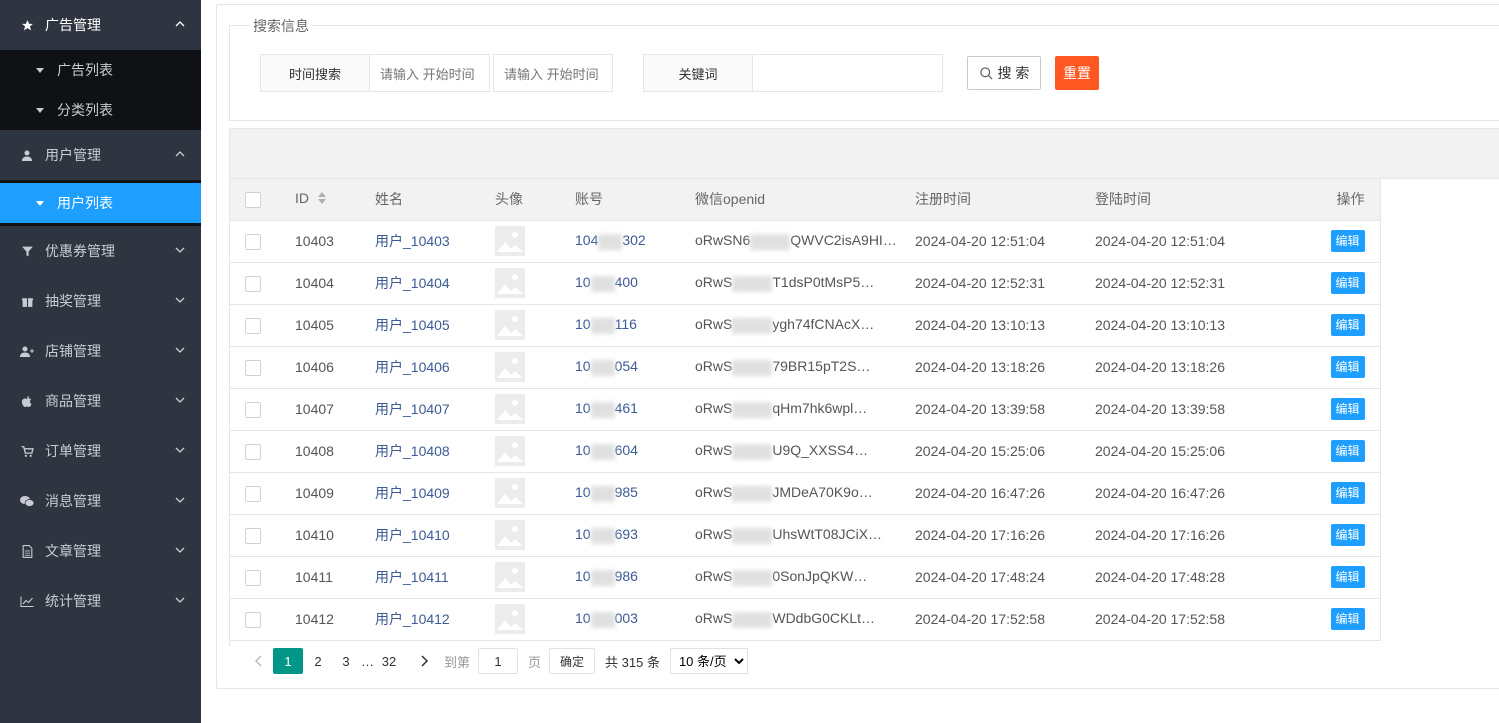 The width and height of the screenshot is (1499, 723). I want to click on end-time-input: 请输入 开始时间, so click(553, 73).